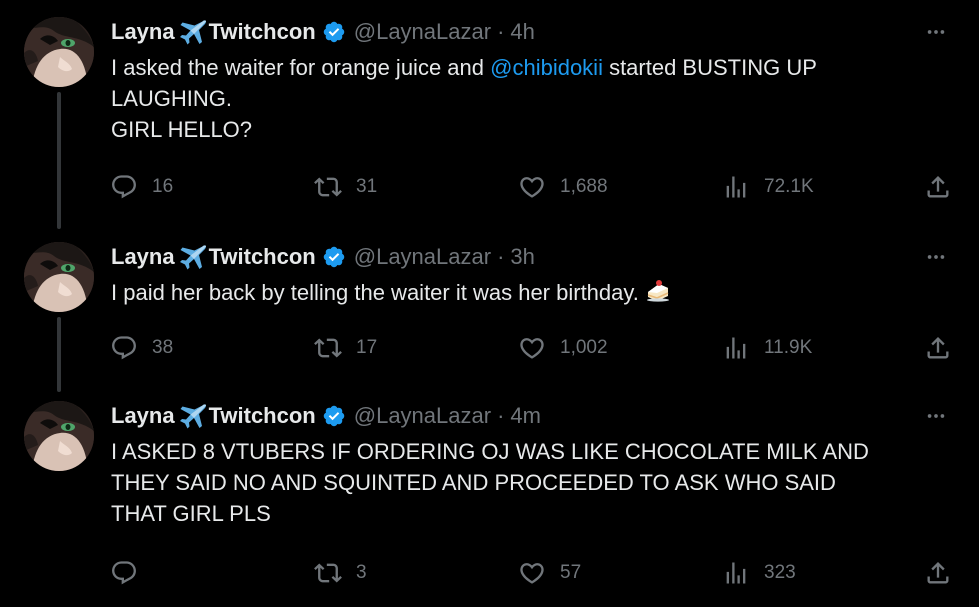 This screenshot has width=979, height=607. What do you see at coordinates (489, 573) in the screenshot?
I see `tweet-actions: 3 57 323` at bounding box center [489, 573].